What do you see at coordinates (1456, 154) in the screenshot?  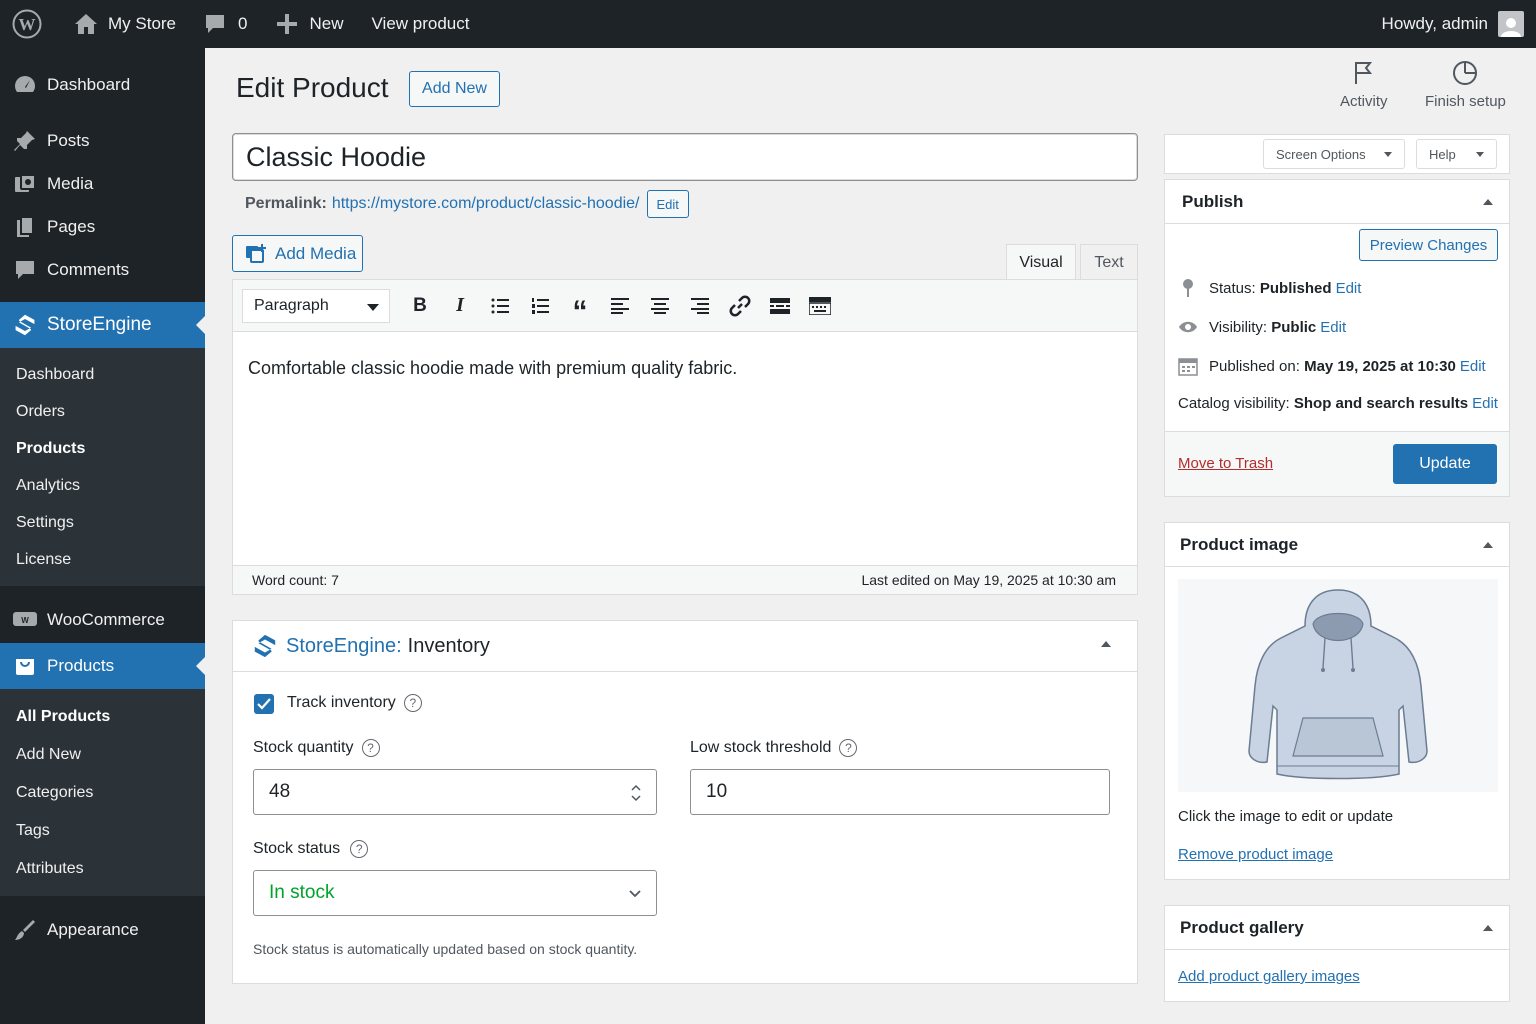 I see `help-button: Help` at bounding box center [1456, 154].